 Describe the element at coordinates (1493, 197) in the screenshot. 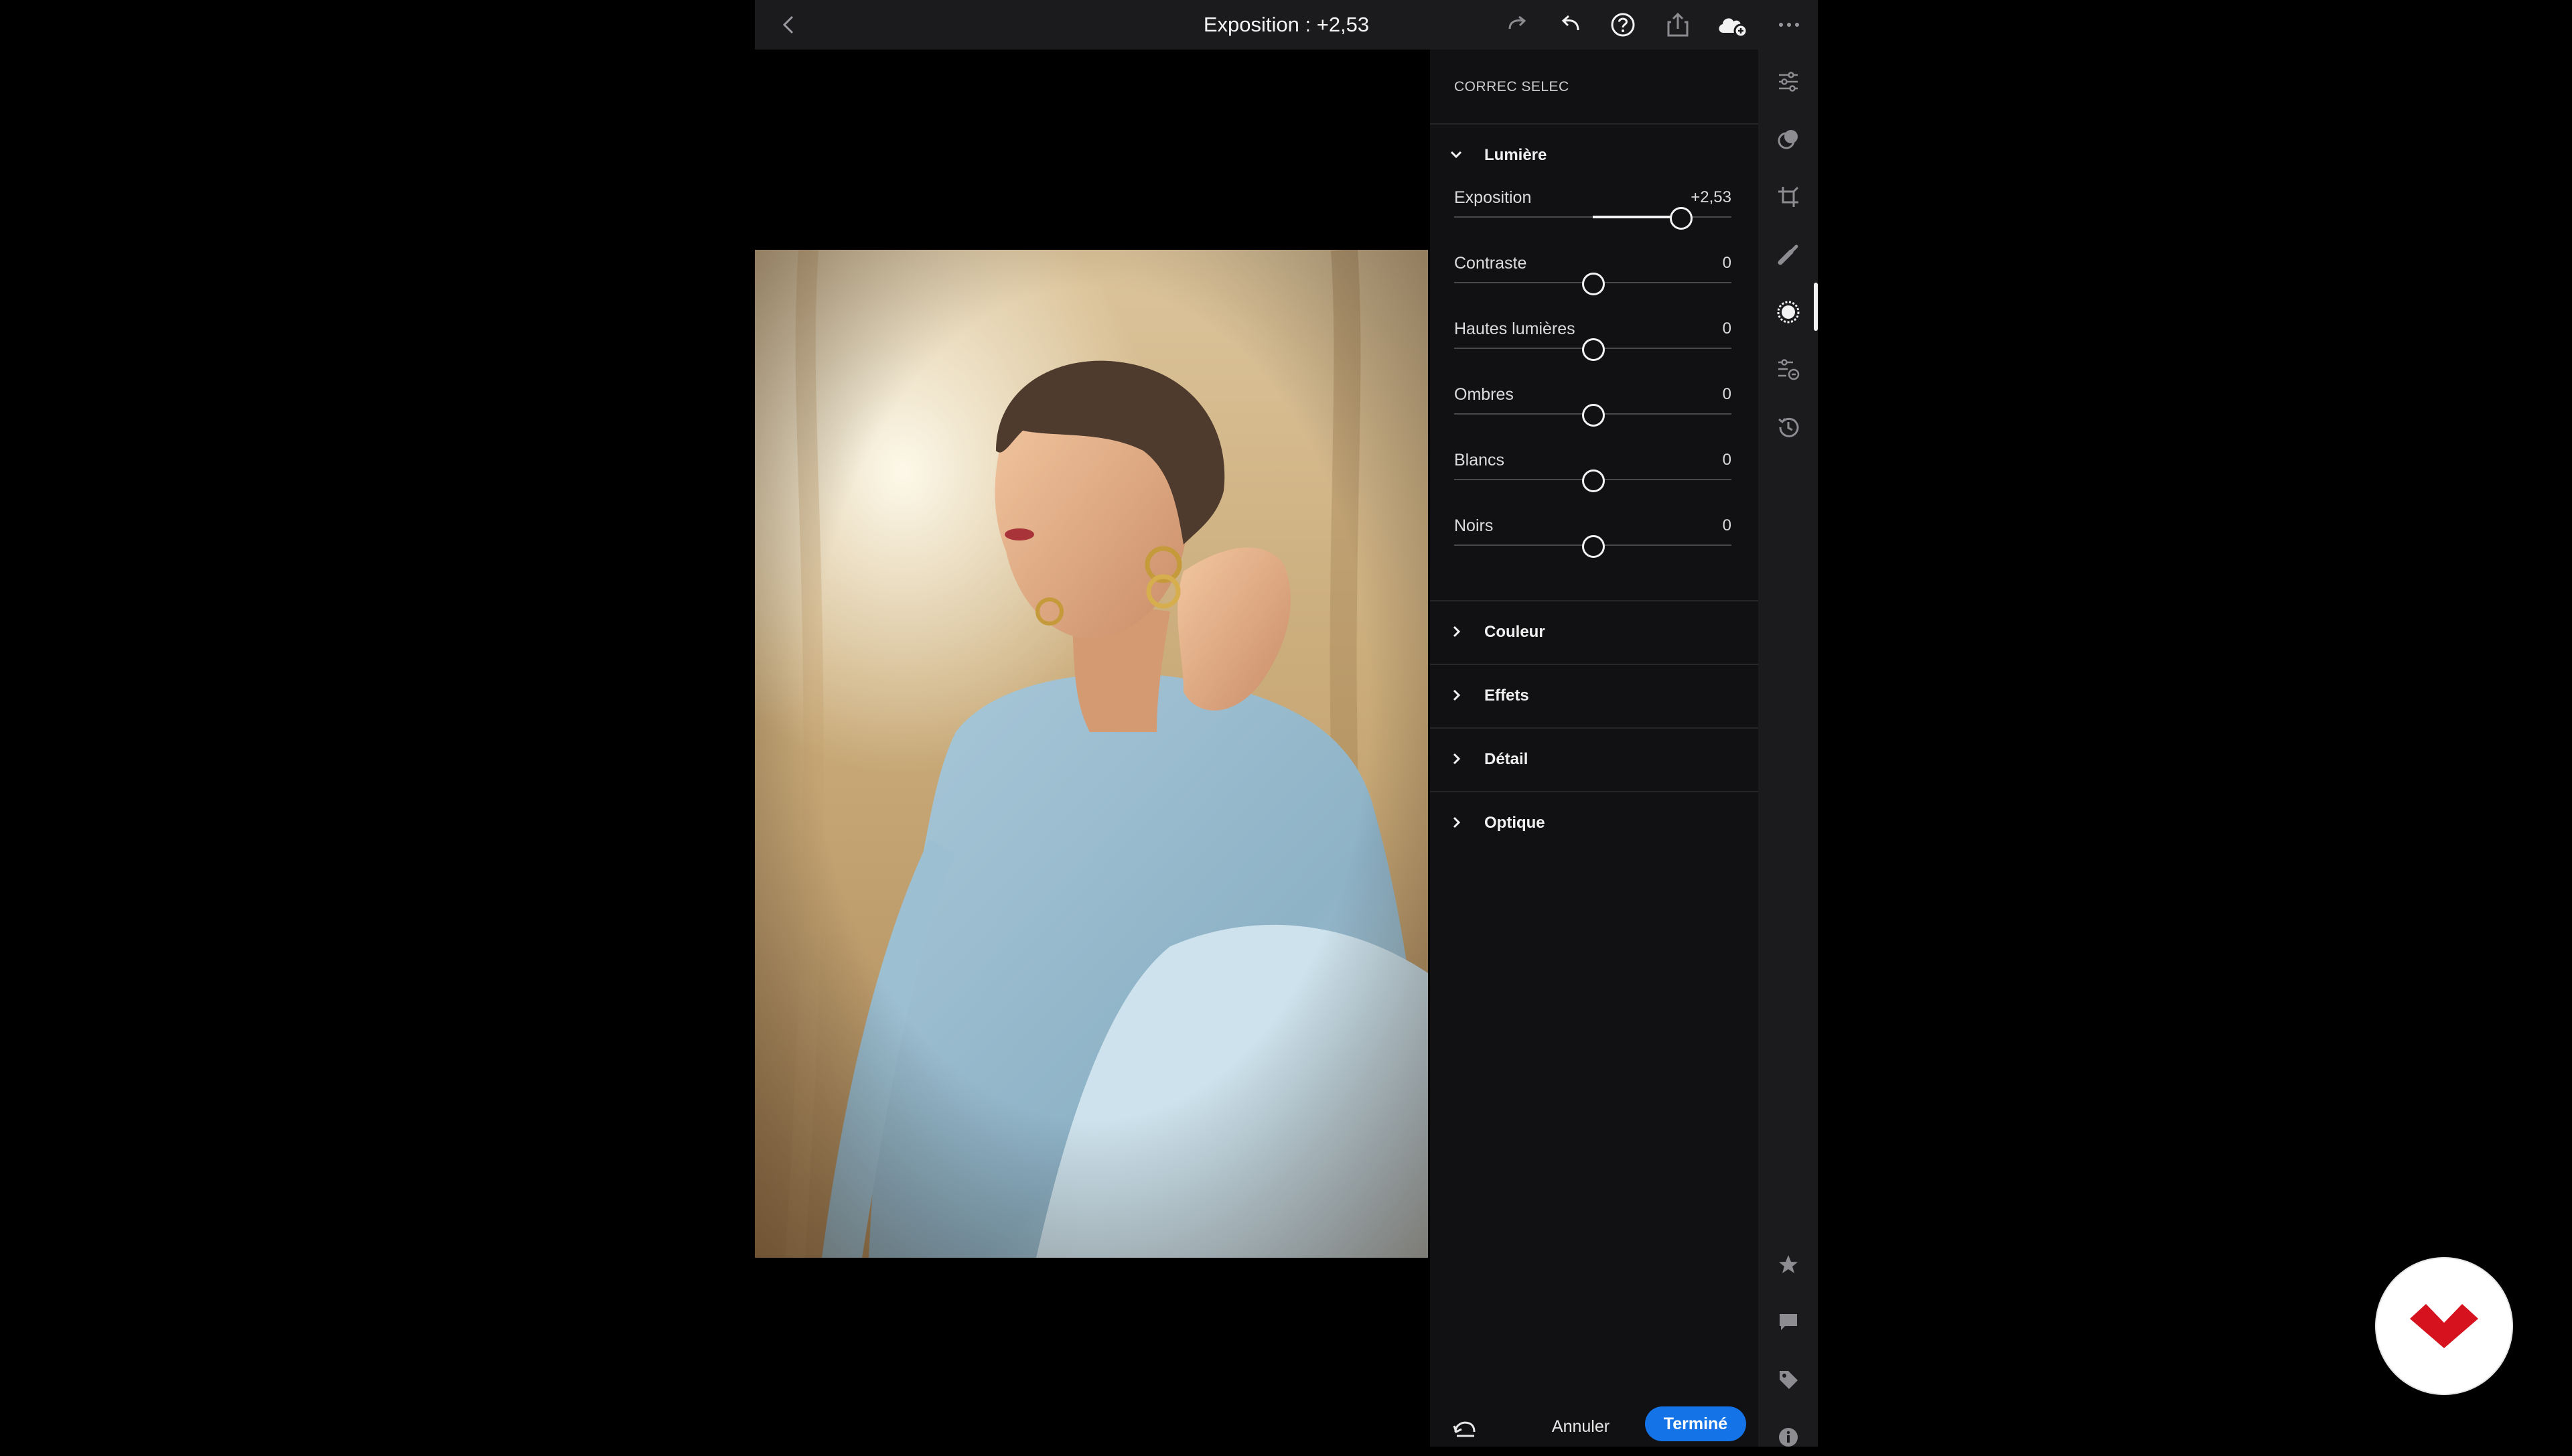

I see `slider-label: Exposition` at that location.